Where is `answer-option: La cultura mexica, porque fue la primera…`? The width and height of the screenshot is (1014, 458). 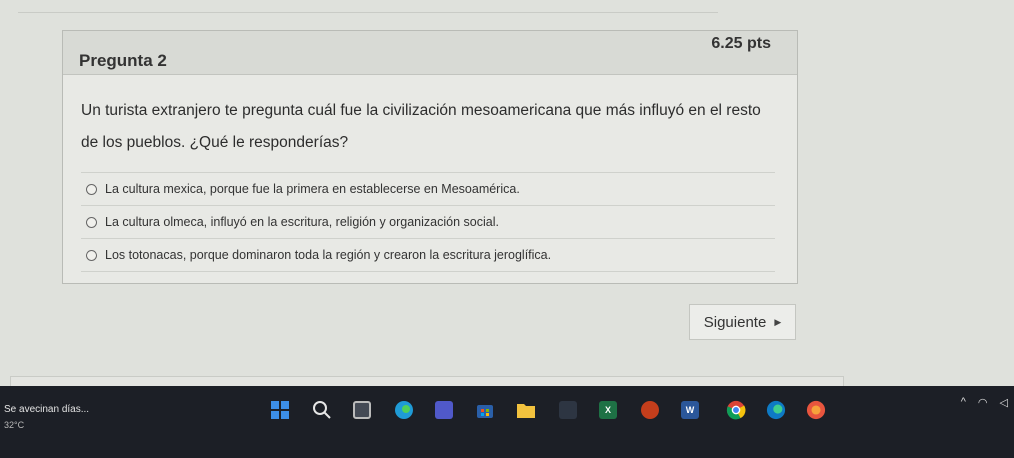
answer-option: La cultura mexica, porque fue la primera… is located at coordinates (428, 188).